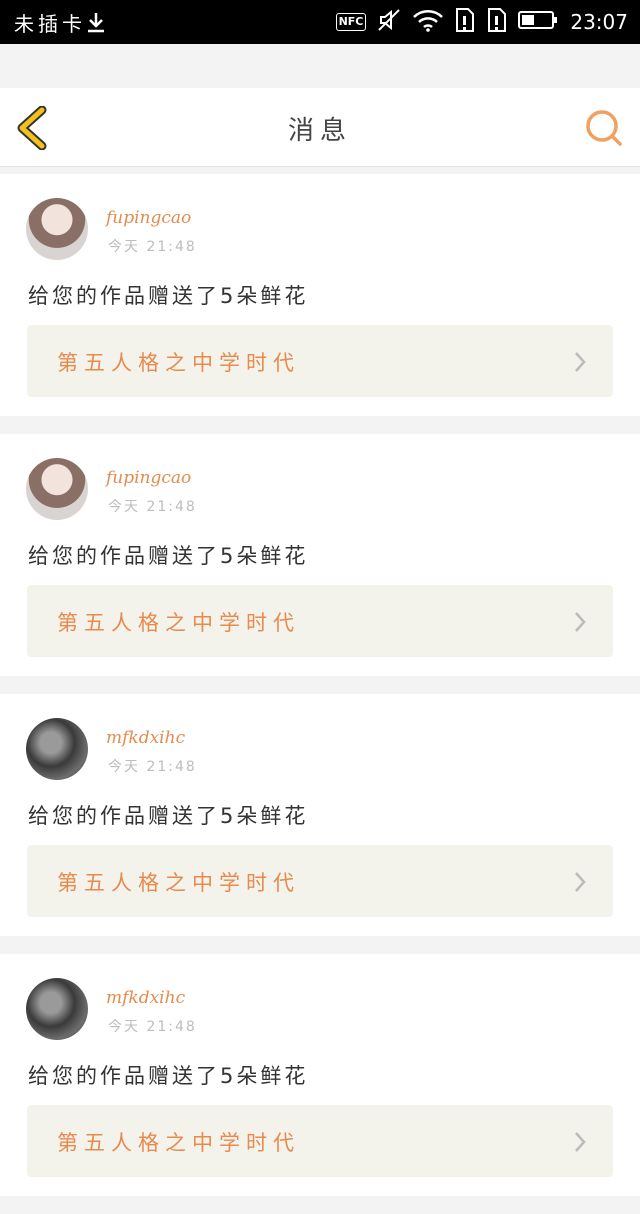 This screenshot has height=1214, width=640. I want to click on sim2-icon, so click(497, 22).